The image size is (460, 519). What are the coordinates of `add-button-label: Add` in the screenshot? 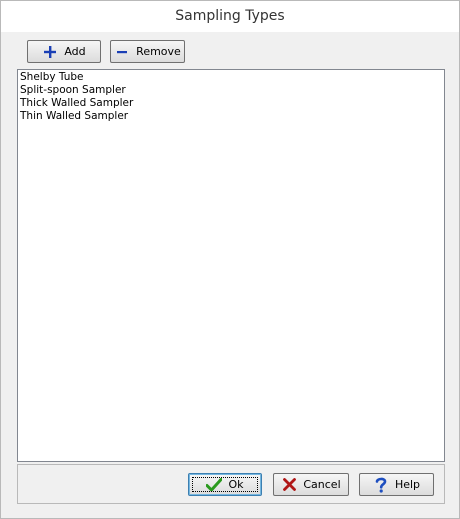 It's located at (75, 51).